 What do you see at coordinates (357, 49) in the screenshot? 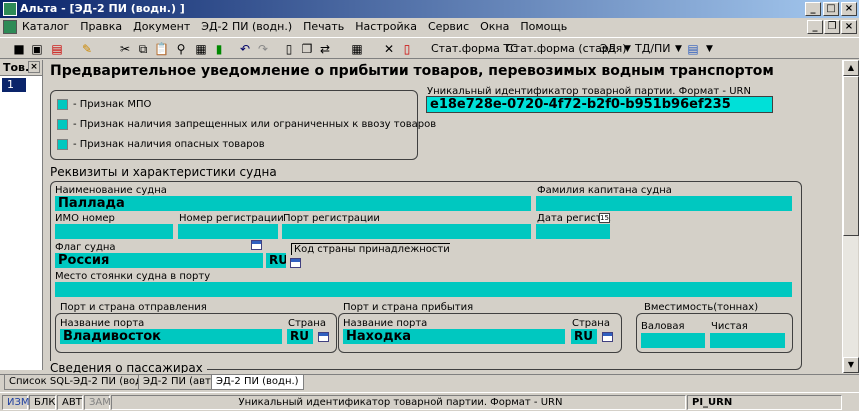
I see `grid-icon: ▦` at bounding box center [357, 49].